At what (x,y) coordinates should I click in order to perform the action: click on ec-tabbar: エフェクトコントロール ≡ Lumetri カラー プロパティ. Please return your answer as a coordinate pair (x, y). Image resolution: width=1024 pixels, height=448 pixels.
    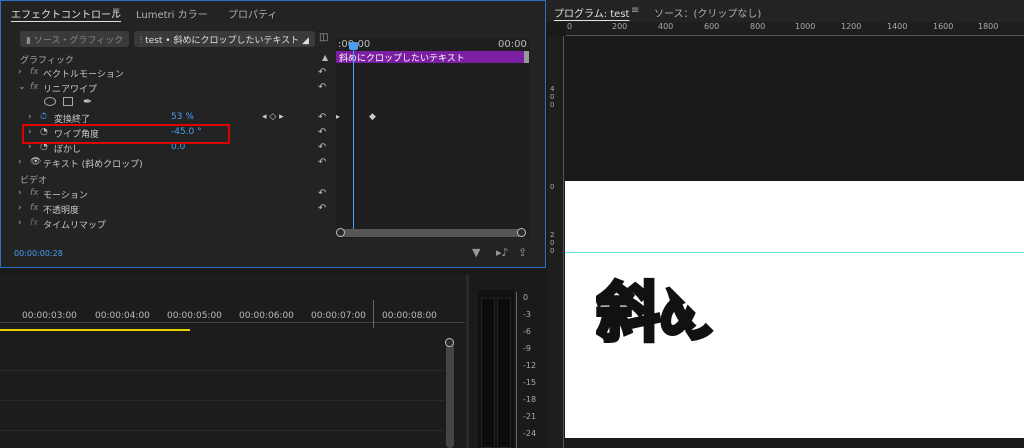
    Looking at the image, I should click on (273, 12).